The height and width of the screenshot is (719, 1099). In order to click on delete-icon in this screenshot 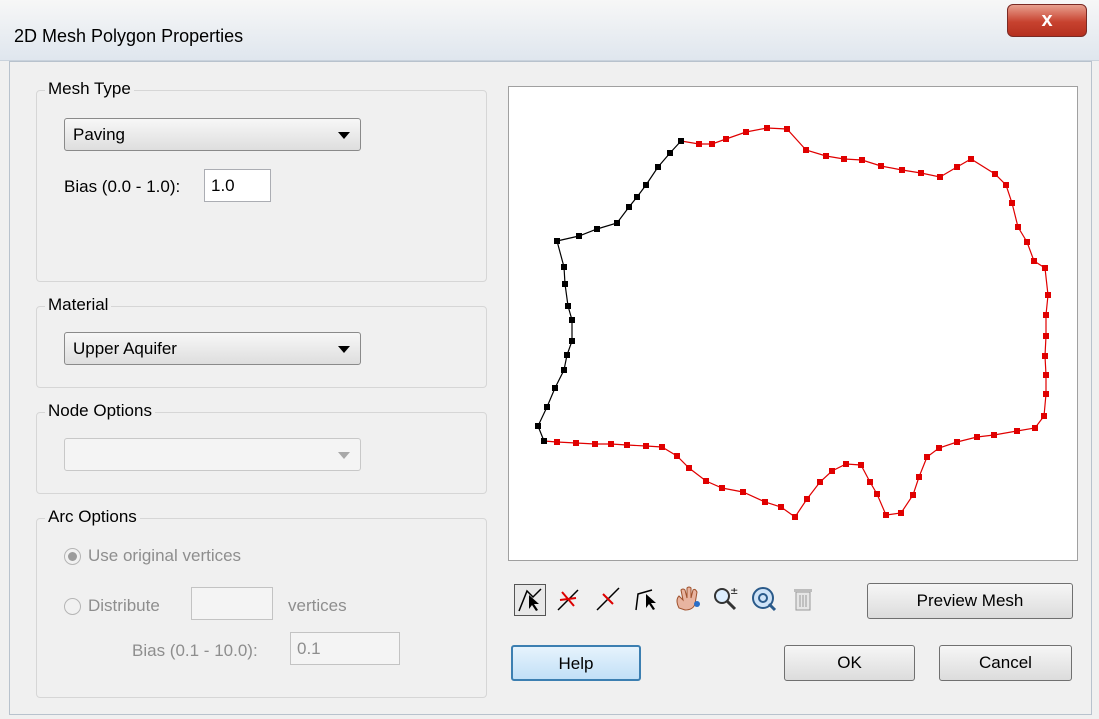, I will do `click(803, 600)`.